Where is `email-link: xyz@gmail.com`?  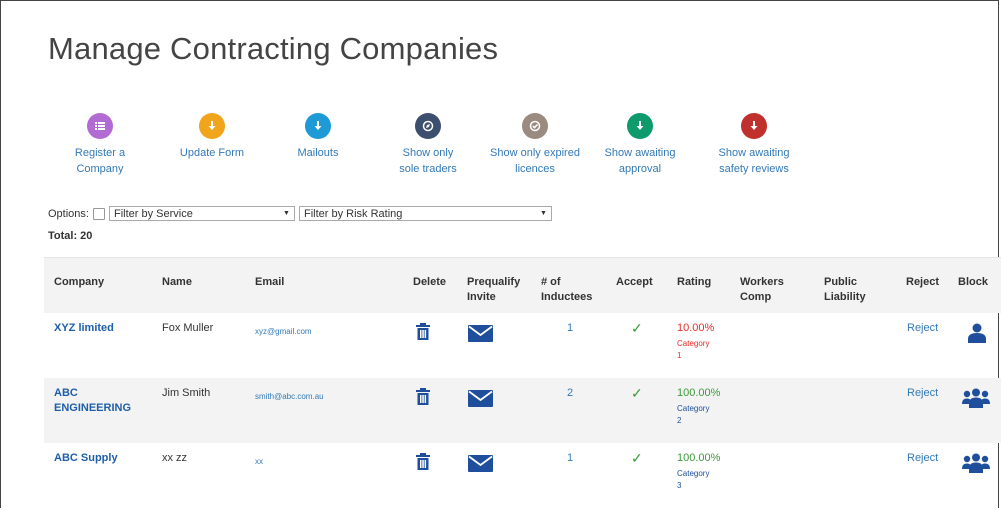
email-link: xyz@gmail.com is located at coordinates (283, 331).